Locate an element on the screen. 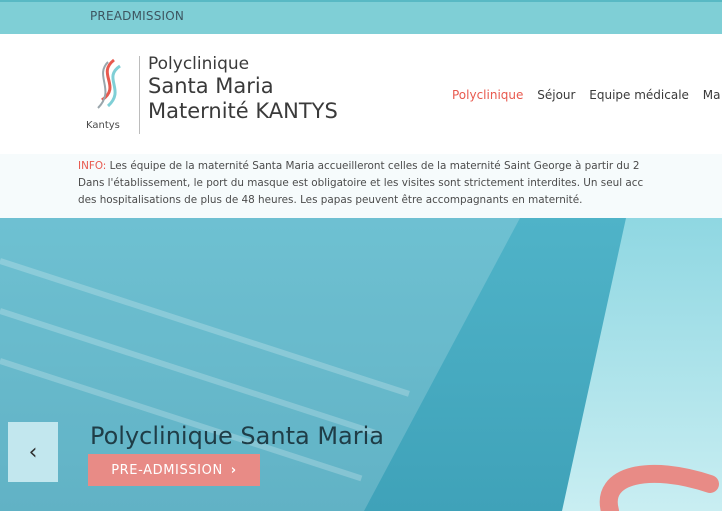  brand-line-1: Polyclinique is located at coordinates (199, 64).